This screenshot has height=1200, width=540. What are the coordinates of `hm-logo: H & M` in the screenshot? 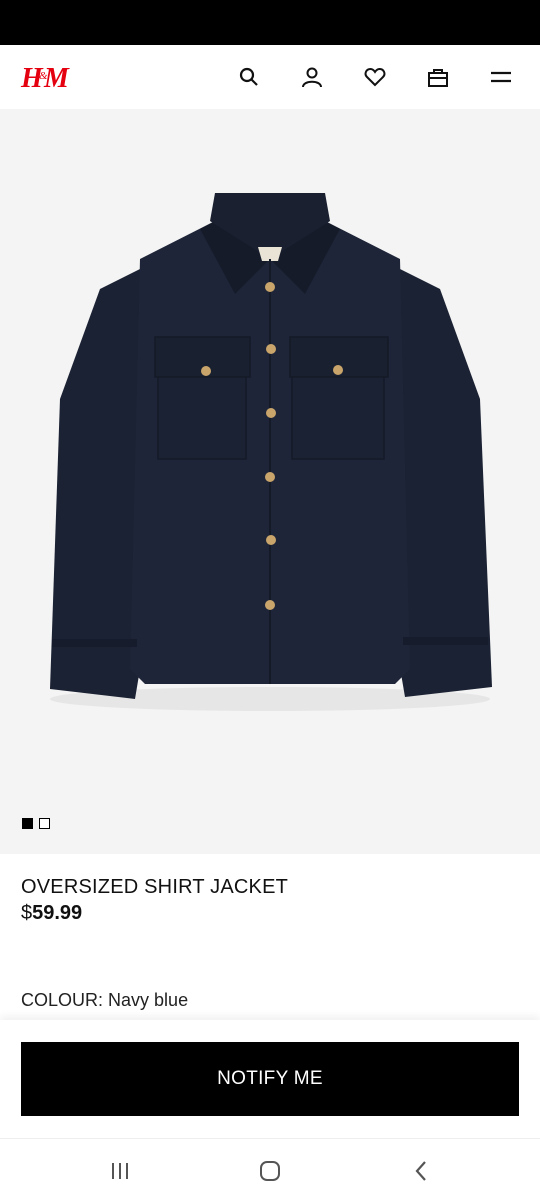 It's located at (46, 77).